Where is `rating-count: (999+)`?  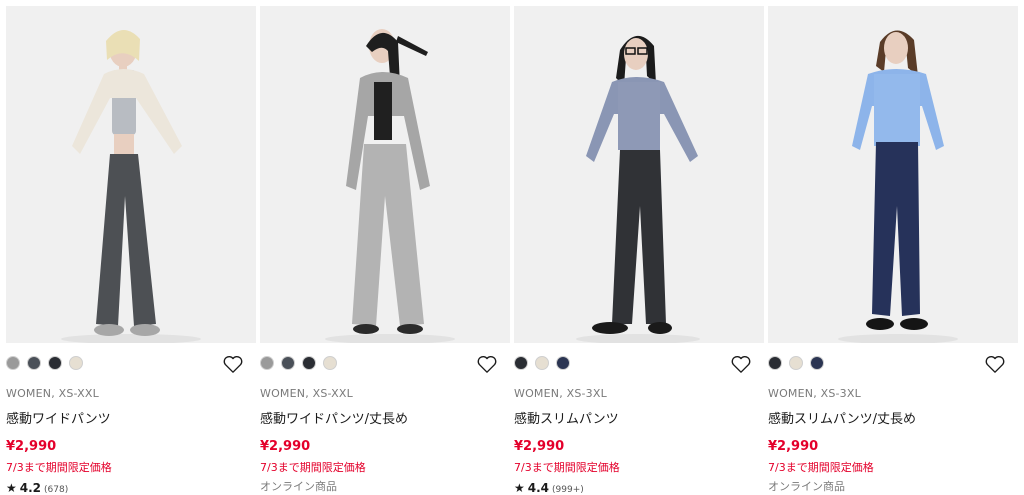 rating-count: (999+) is located at coordinates (568, 490).